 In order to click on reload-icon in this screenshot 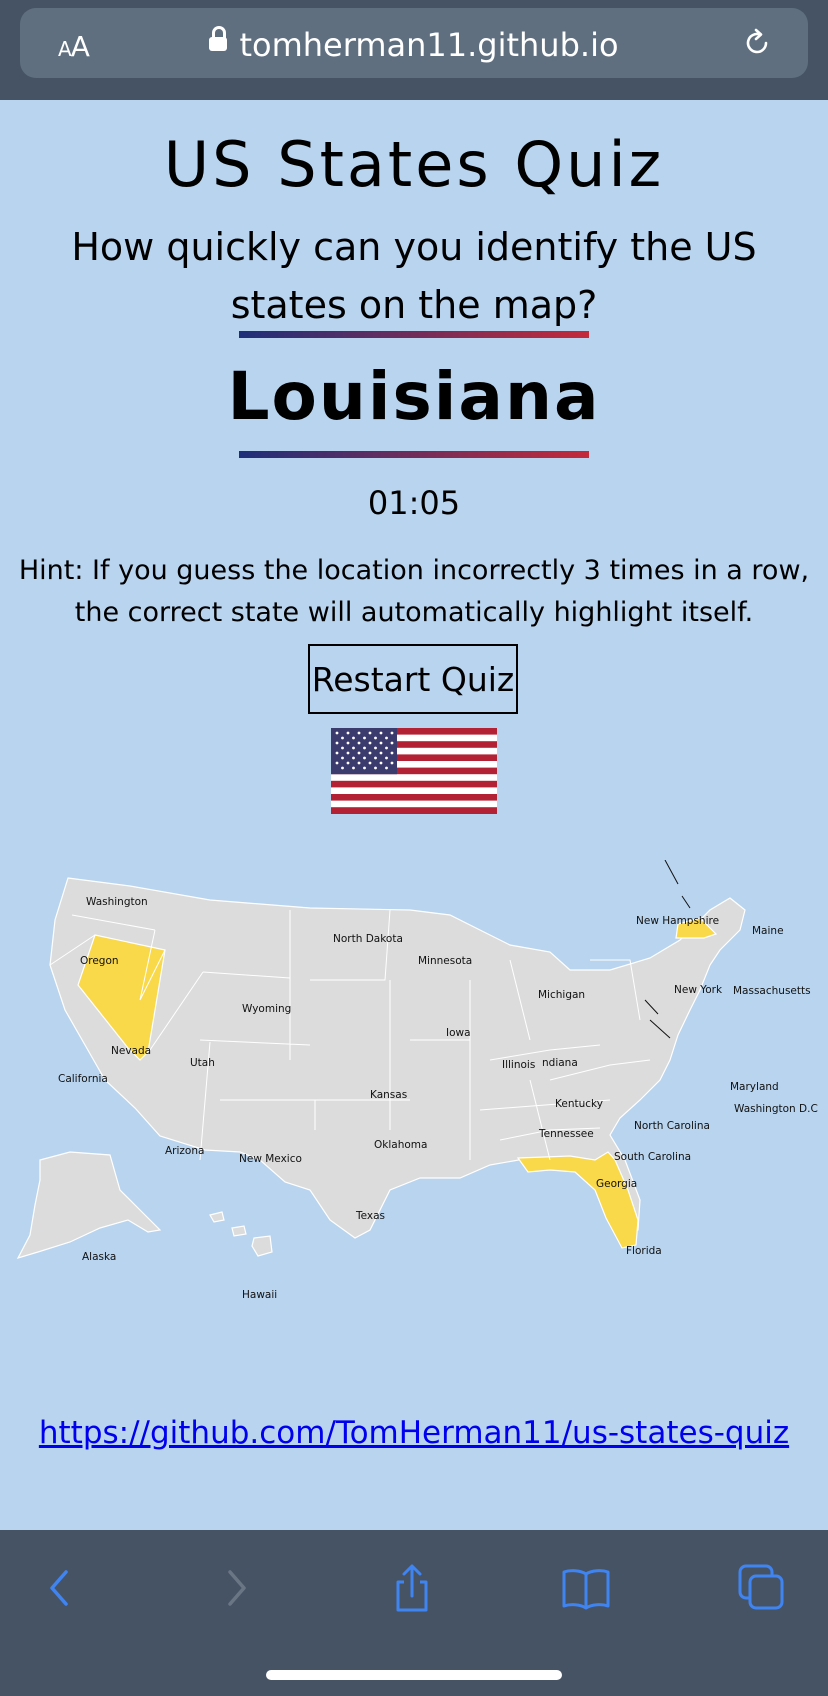, I will do `click(757, 43)`.